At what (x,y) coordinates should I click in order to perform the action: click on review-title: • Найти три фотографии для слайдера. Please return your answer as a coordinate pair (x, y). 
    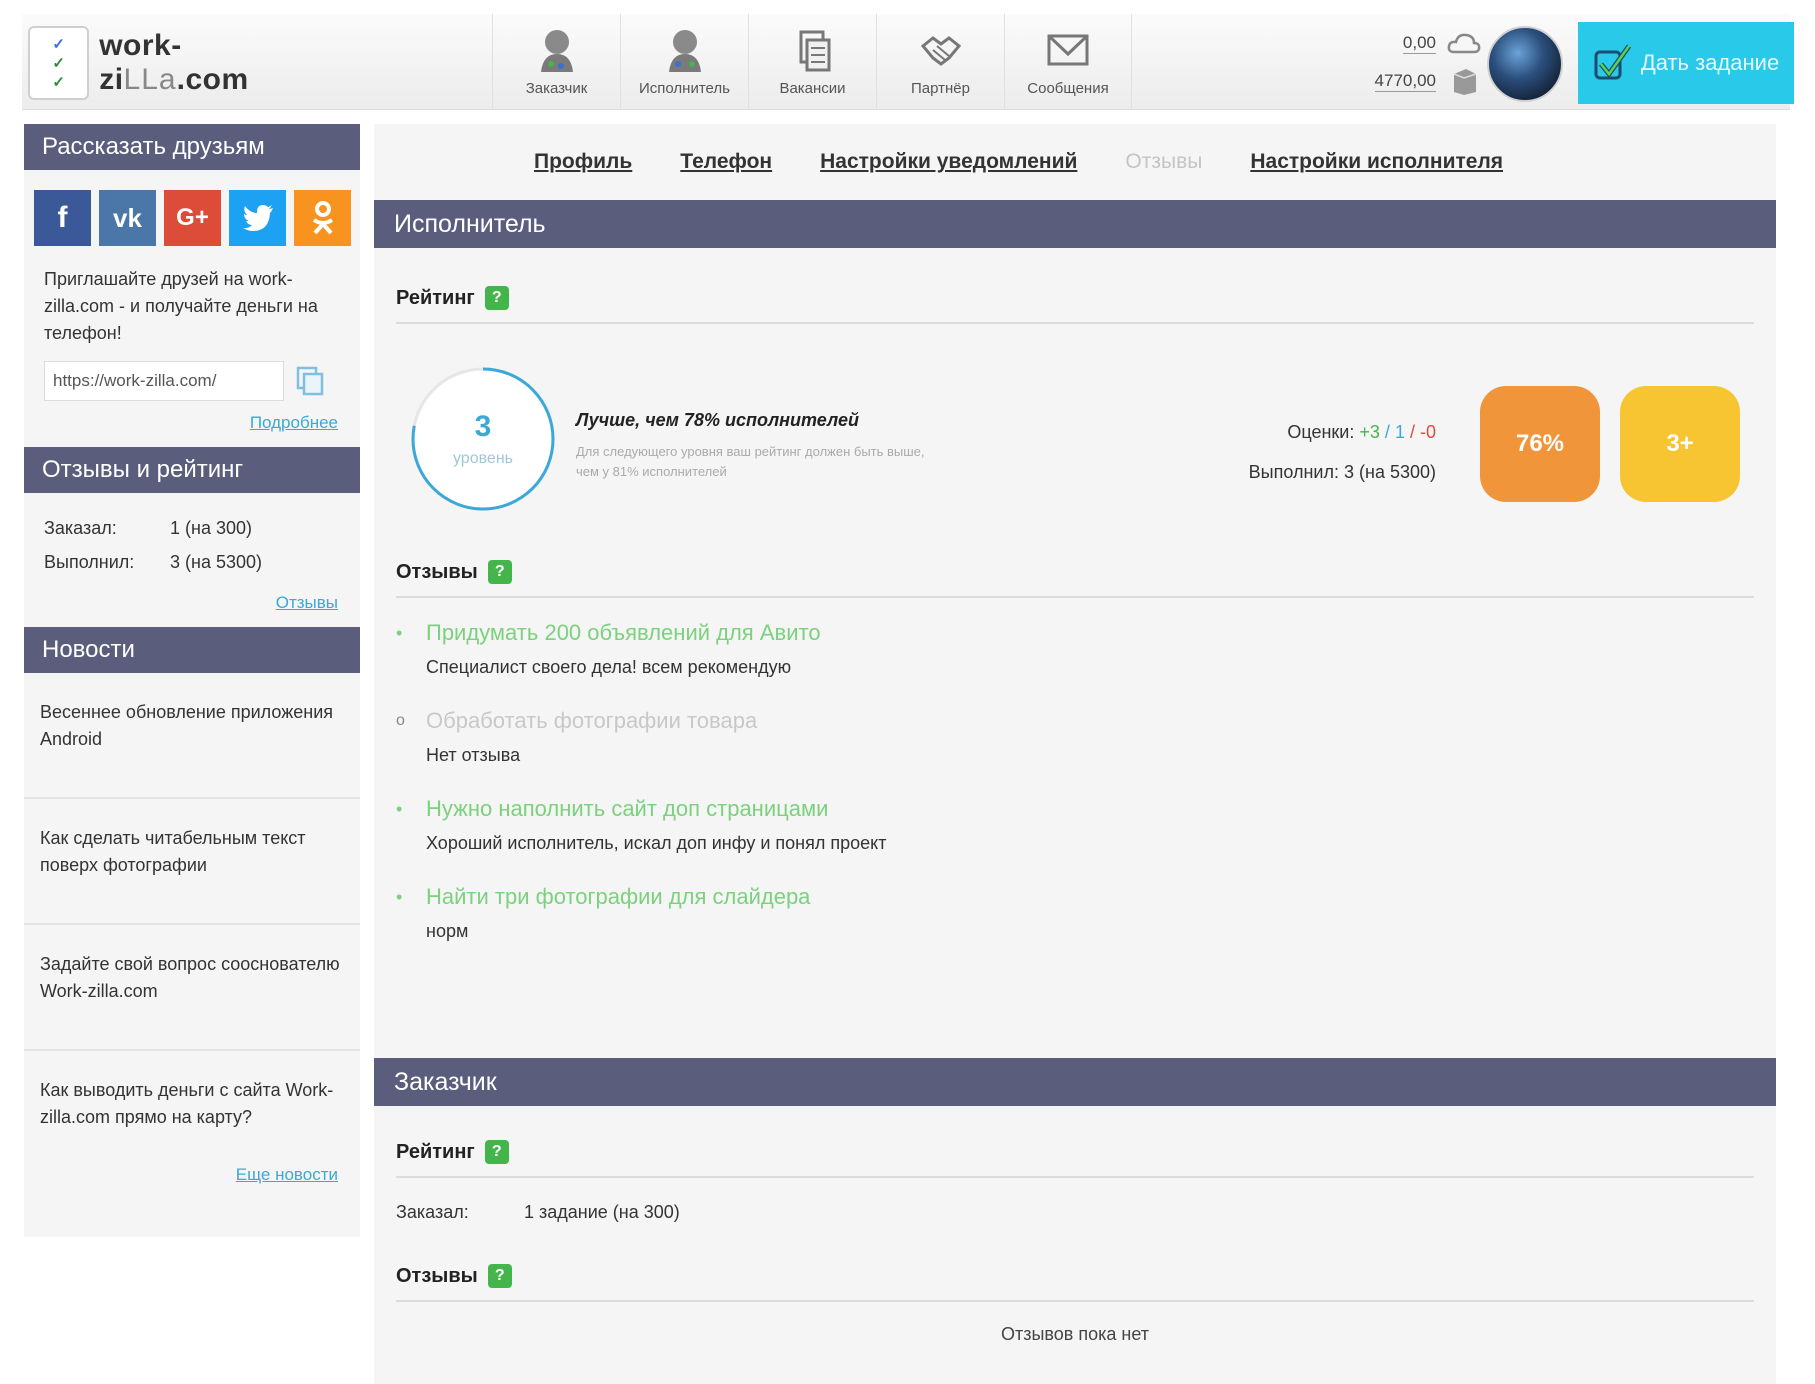
    Looking at the image, I should click on (1086, 897).